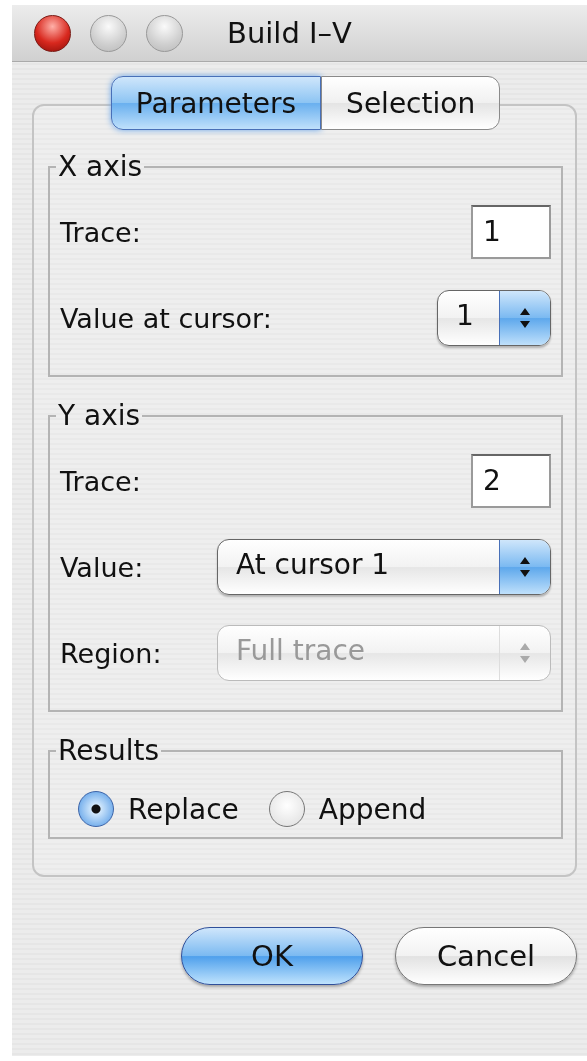 Image resolution: width=587 pixels, height=1061 pixels. I want to click on close-button, so click(52, 33).